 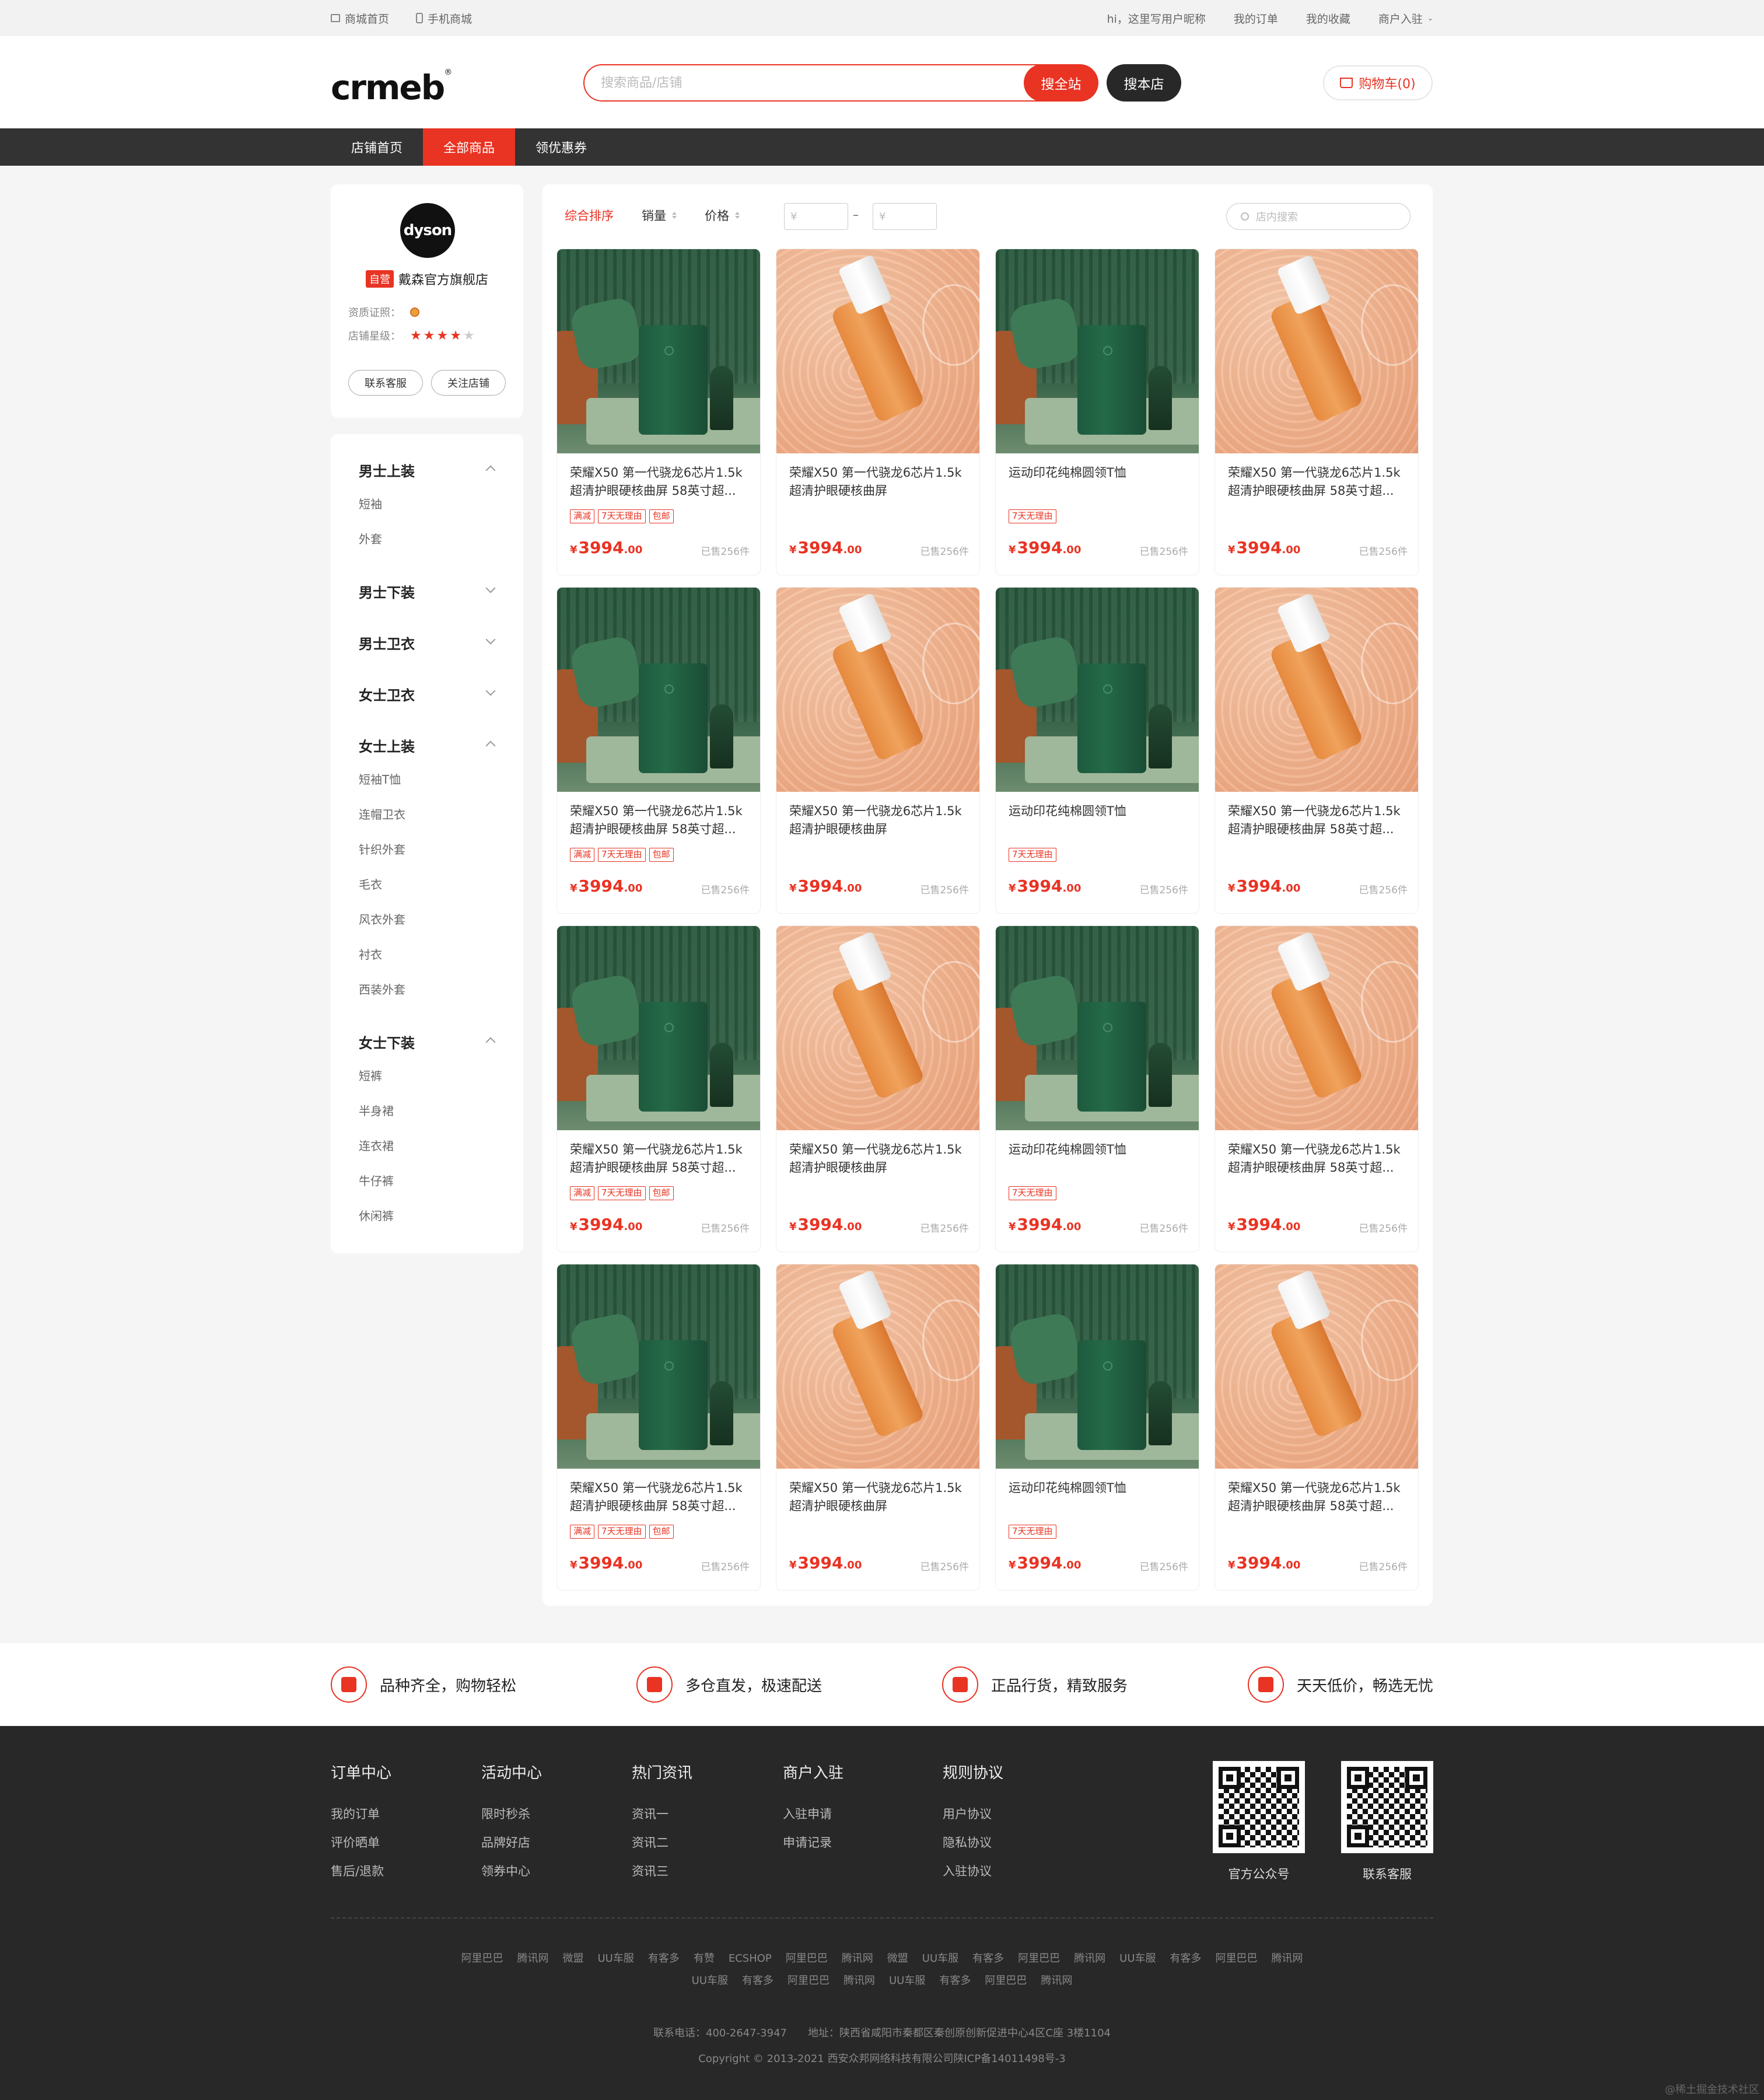 What do you see at coordinates (799, 83) in the screenshot?
I see `search-input` at bounding box center [799, 83].